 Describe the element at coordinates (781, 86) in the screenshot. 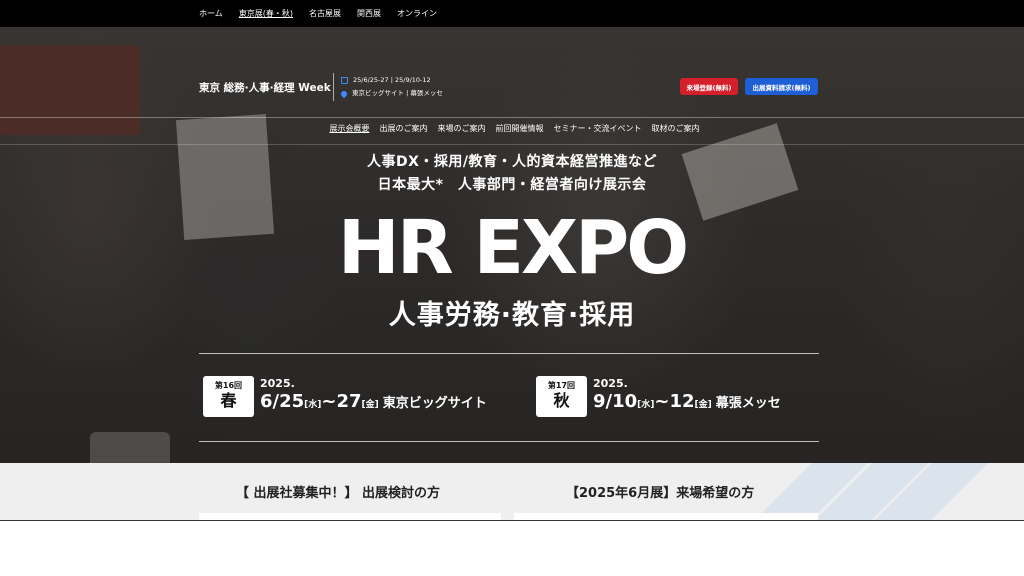

I see `exhibitor-info-request-button: 出展資料請求(無料)` at that location.